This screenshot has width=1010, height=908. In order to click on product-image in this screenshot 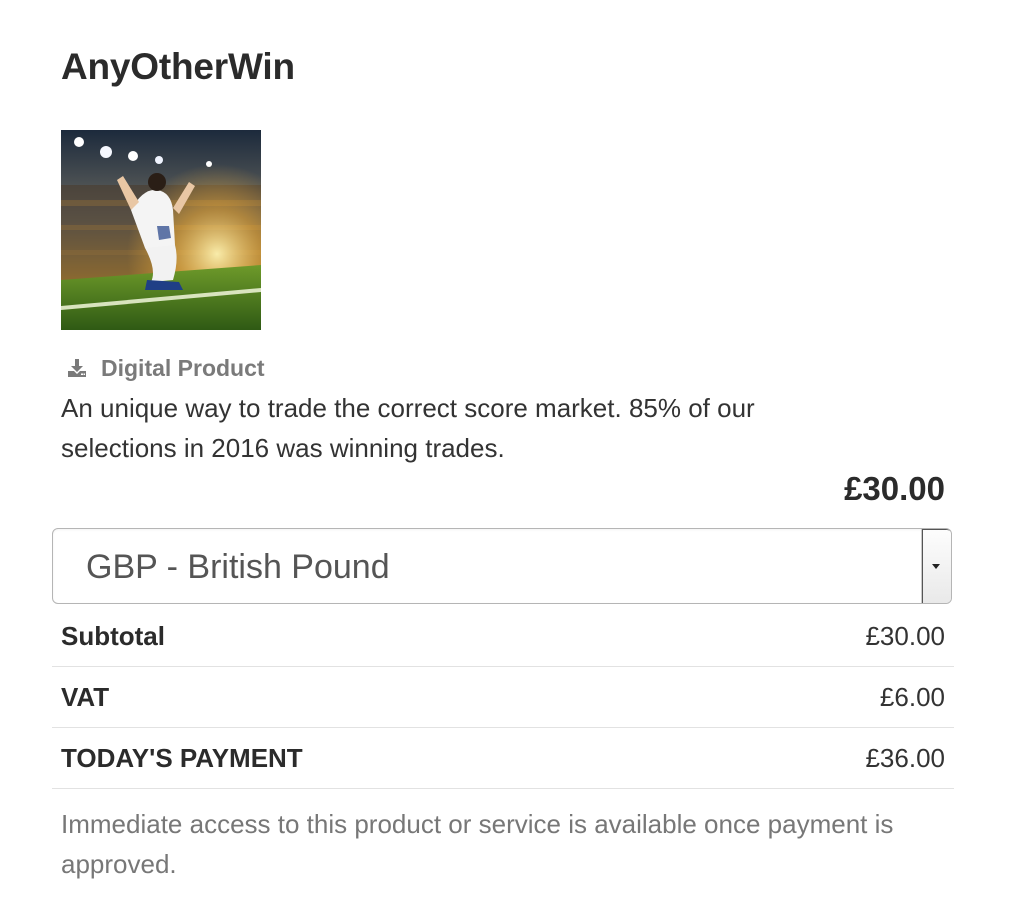, I will do `click(161, 230)`.